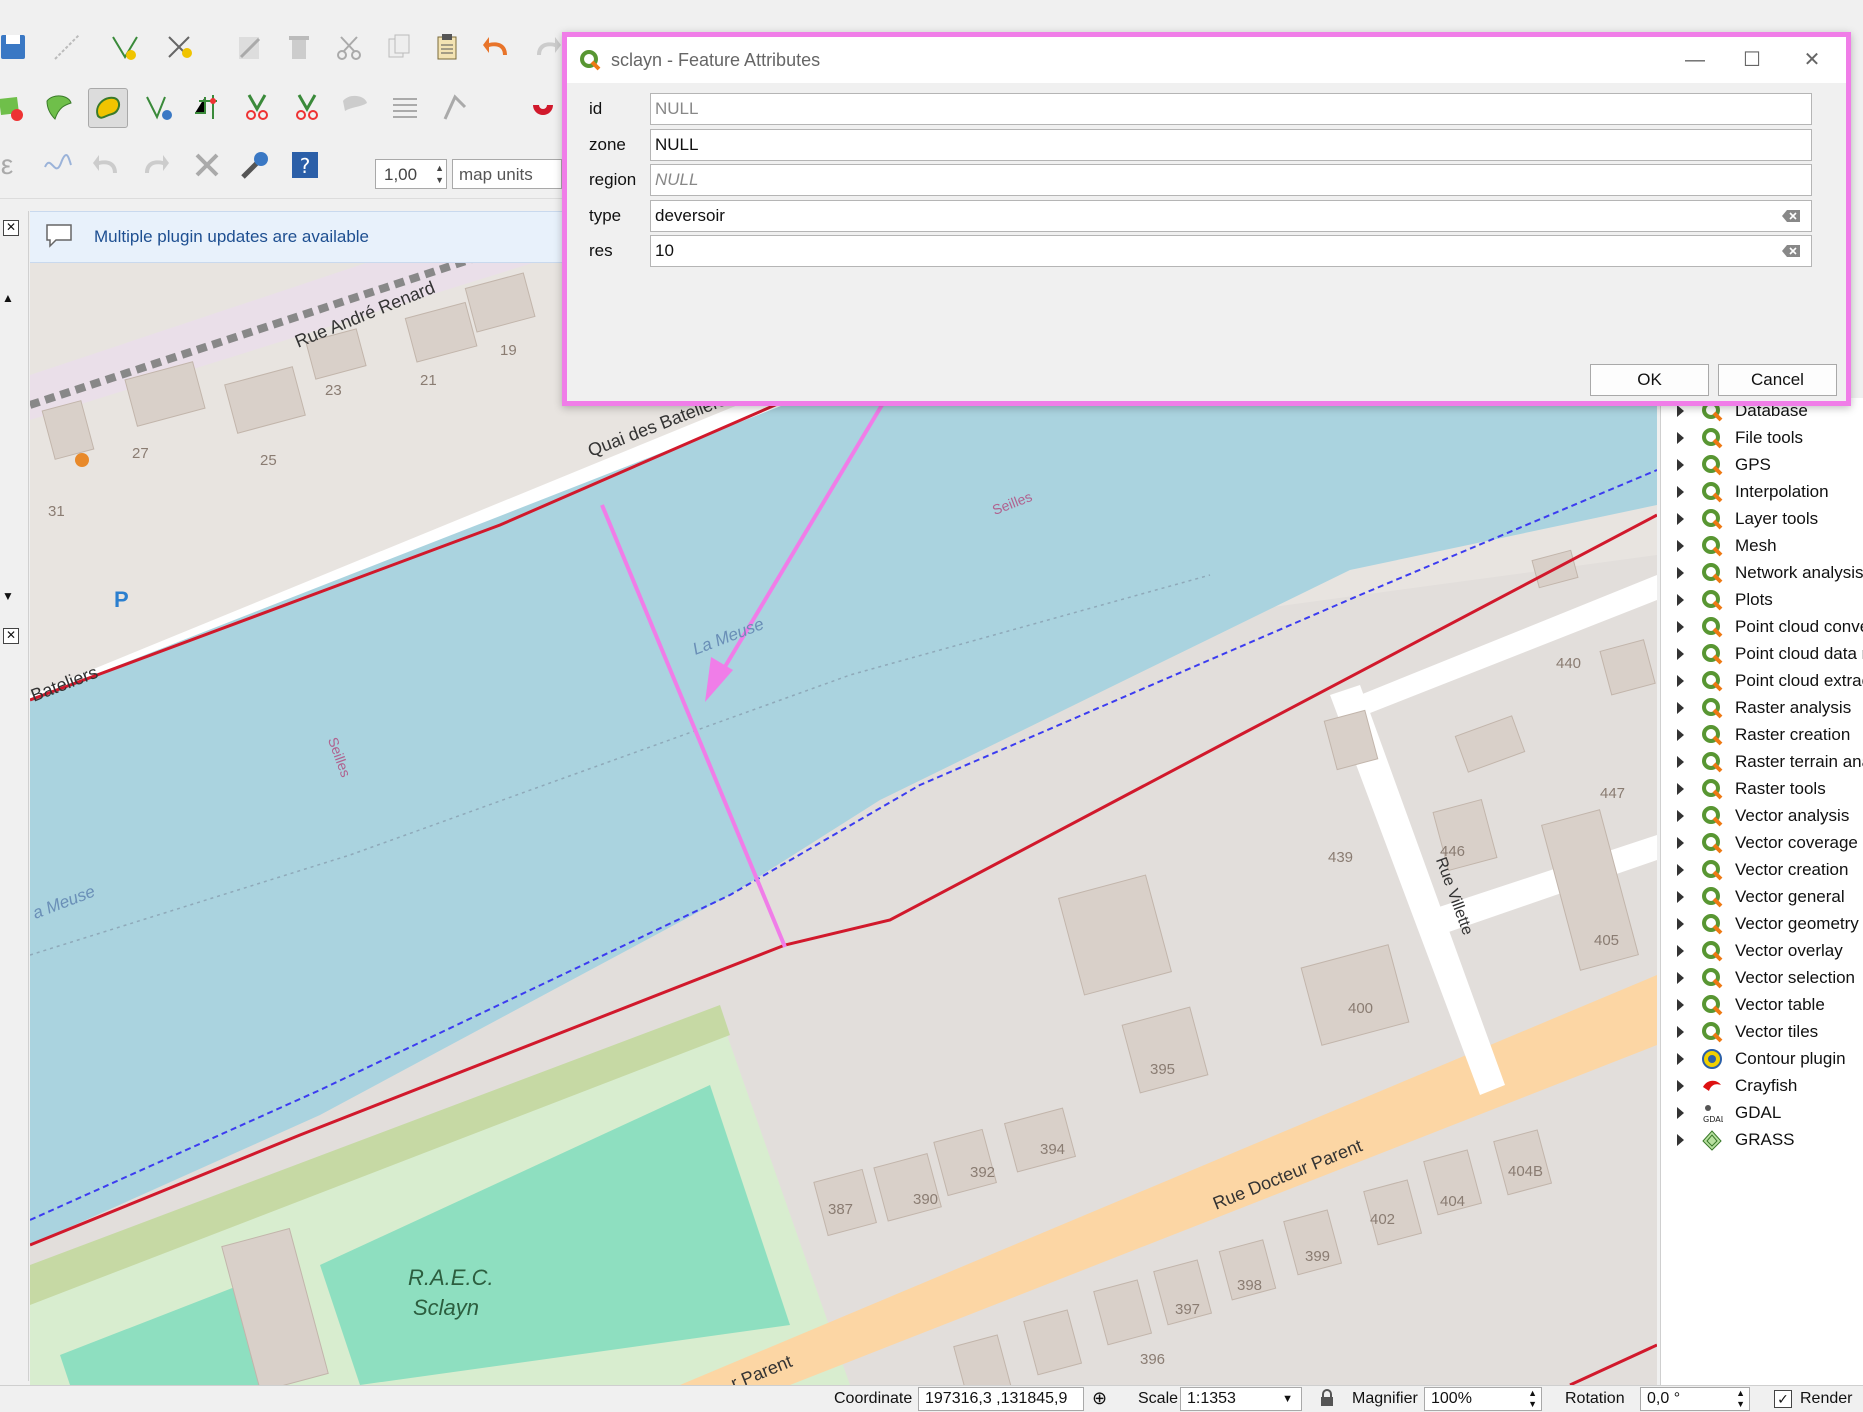 The width and height of the screenshot is (1863, 1412). Describe the element at coordinates (1206, 60) in the screenshot. I see `dialog-title-bar: sclayn - Feature Attributes — ☐ ✕` at that location.